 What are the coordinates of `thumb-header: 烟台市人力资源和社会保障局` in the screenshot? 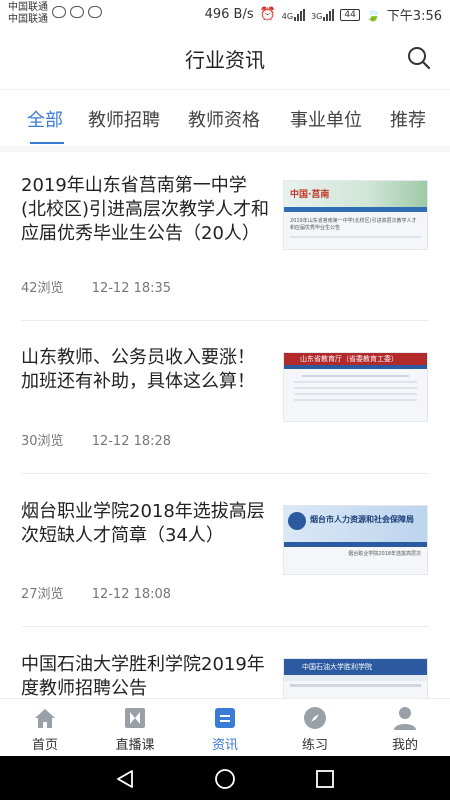 It's located at (362, 519).